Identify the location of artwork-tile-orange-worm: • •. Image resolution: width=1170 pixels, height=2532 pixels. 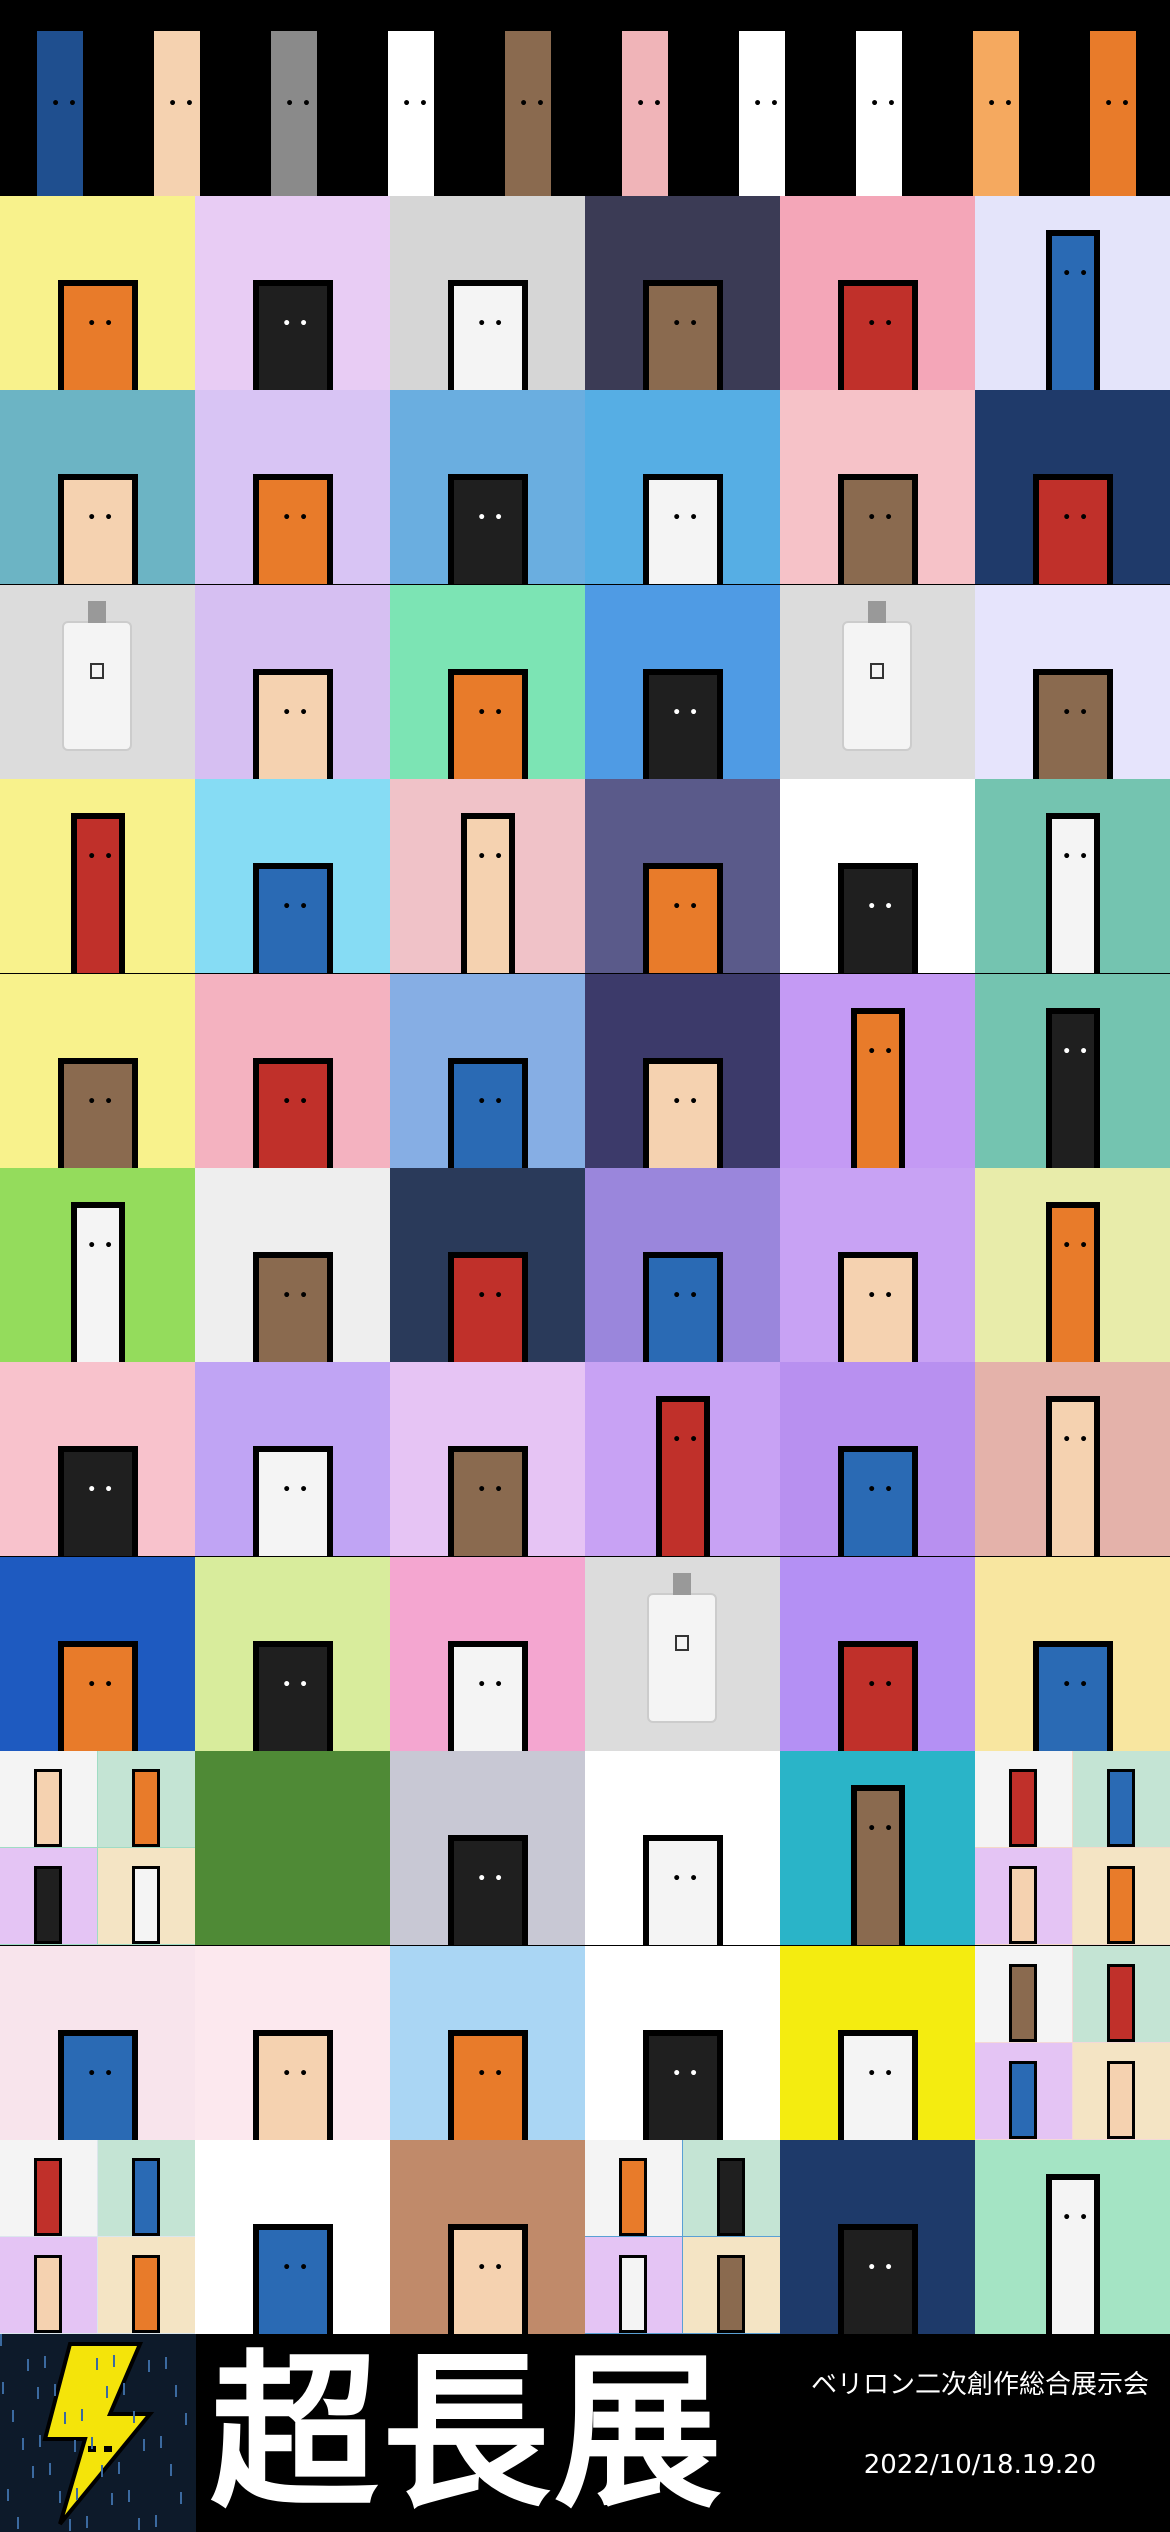
(682, 1459).